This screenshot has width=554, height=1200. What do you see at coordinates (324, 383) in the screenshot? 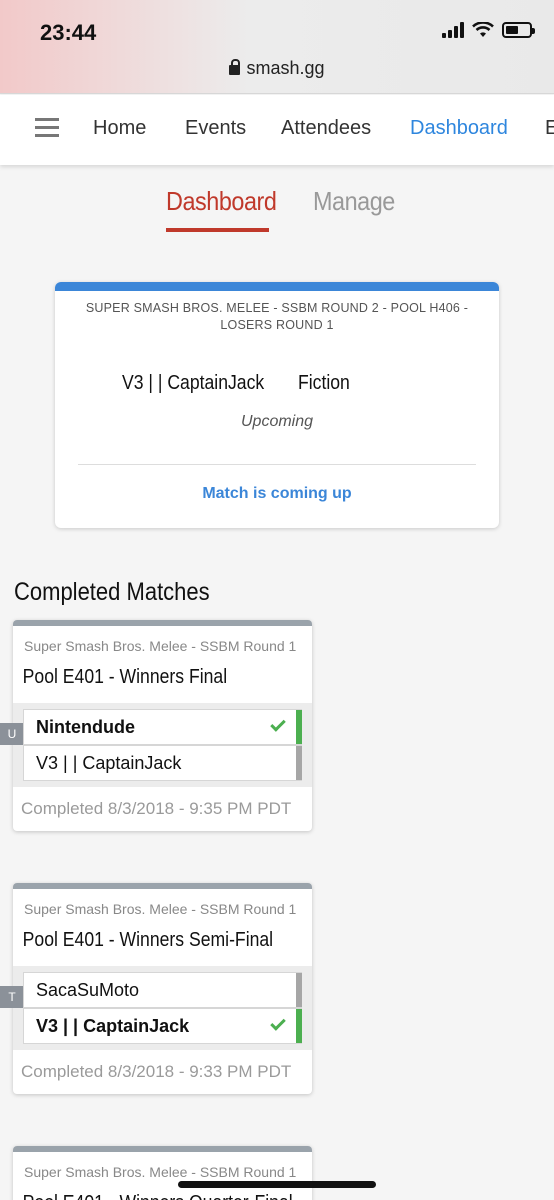
I see `upcoming-player-2: Fiction` at bounding box center [324, 383].